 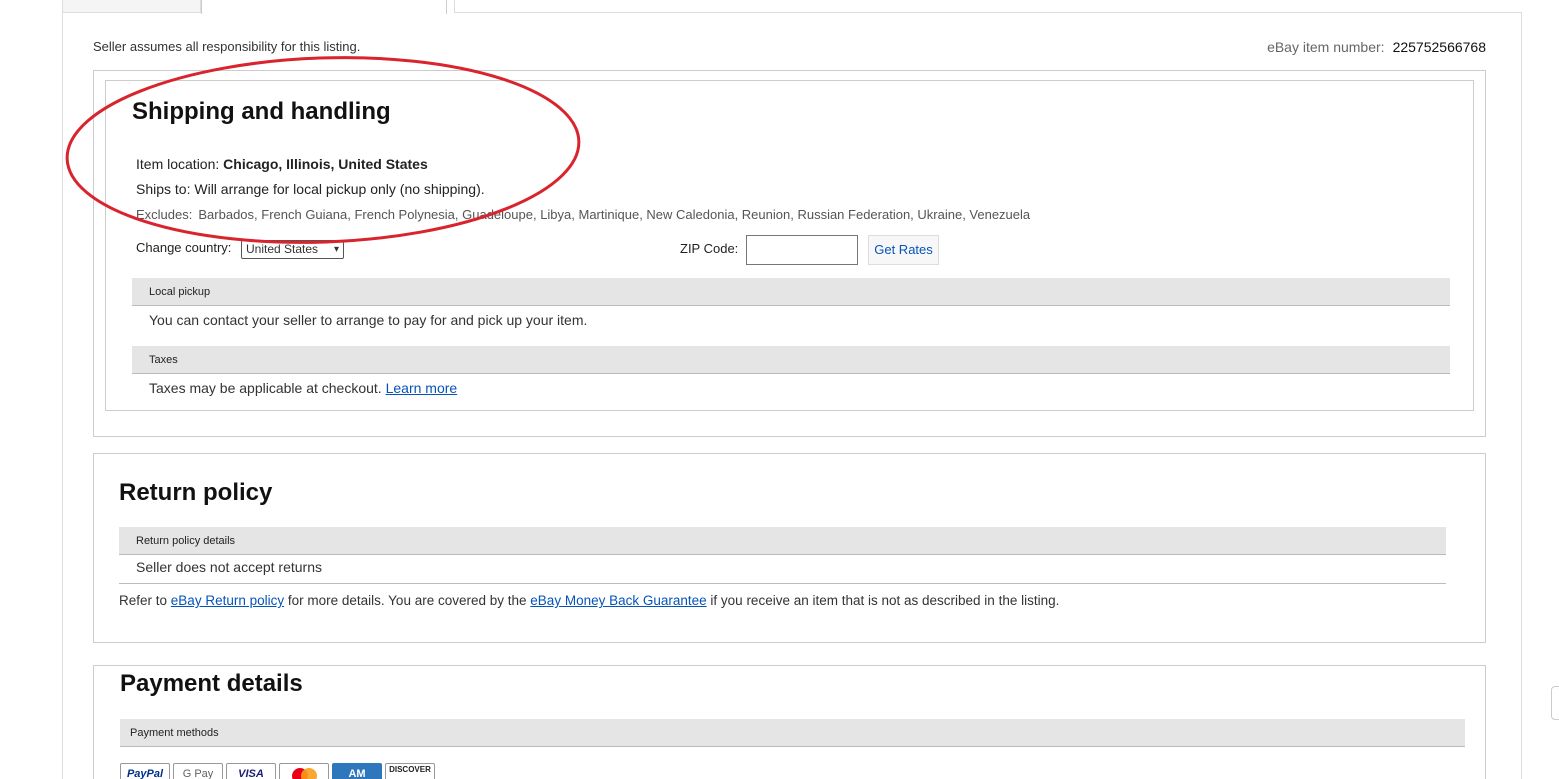 What do you see at coordinates (229, 567) in the screenshot?
I see `return-policy-details-text: Seller does not accept returns` at bounding box center [229, 567].